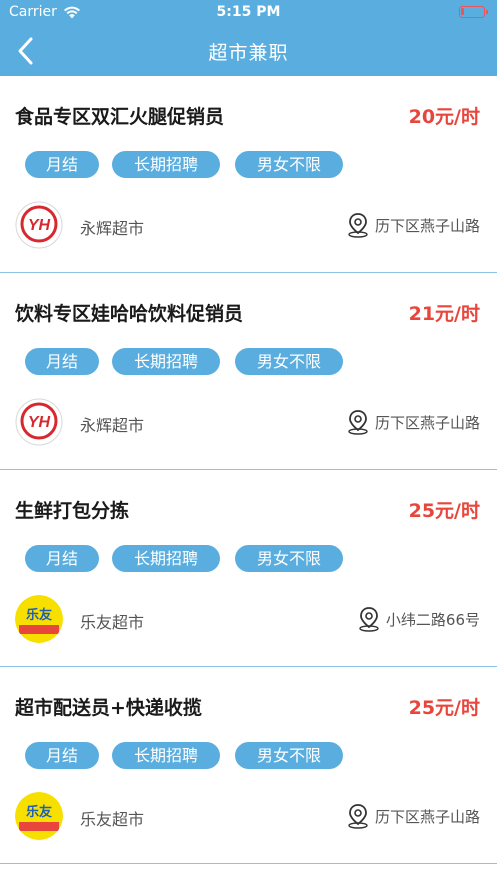  What do you see at coordinates (444, 314) in the screenshot?
I see `job-salary: 21元/时` at bounding box center [444, 314].